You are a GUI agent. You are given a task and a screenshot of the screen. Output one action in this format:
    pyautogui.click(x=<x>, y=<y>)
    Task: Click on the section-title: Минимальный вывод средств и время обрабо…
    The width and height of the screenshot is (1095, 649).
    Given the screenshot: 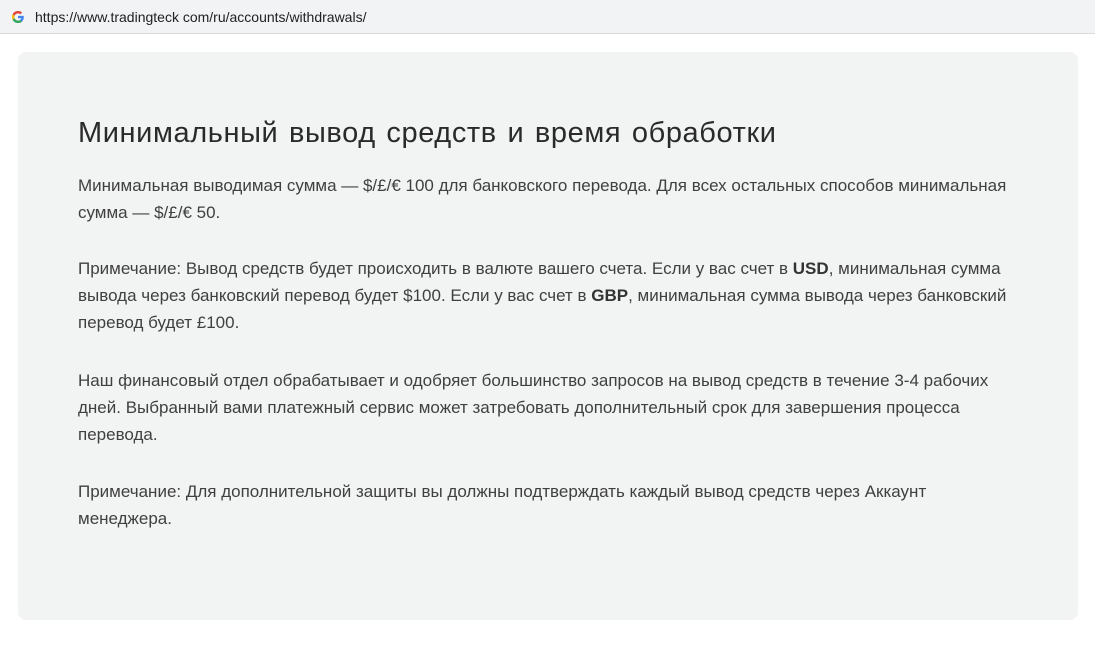 What is the action you would take?
    pyautogui.click(x=427, y=133)
    